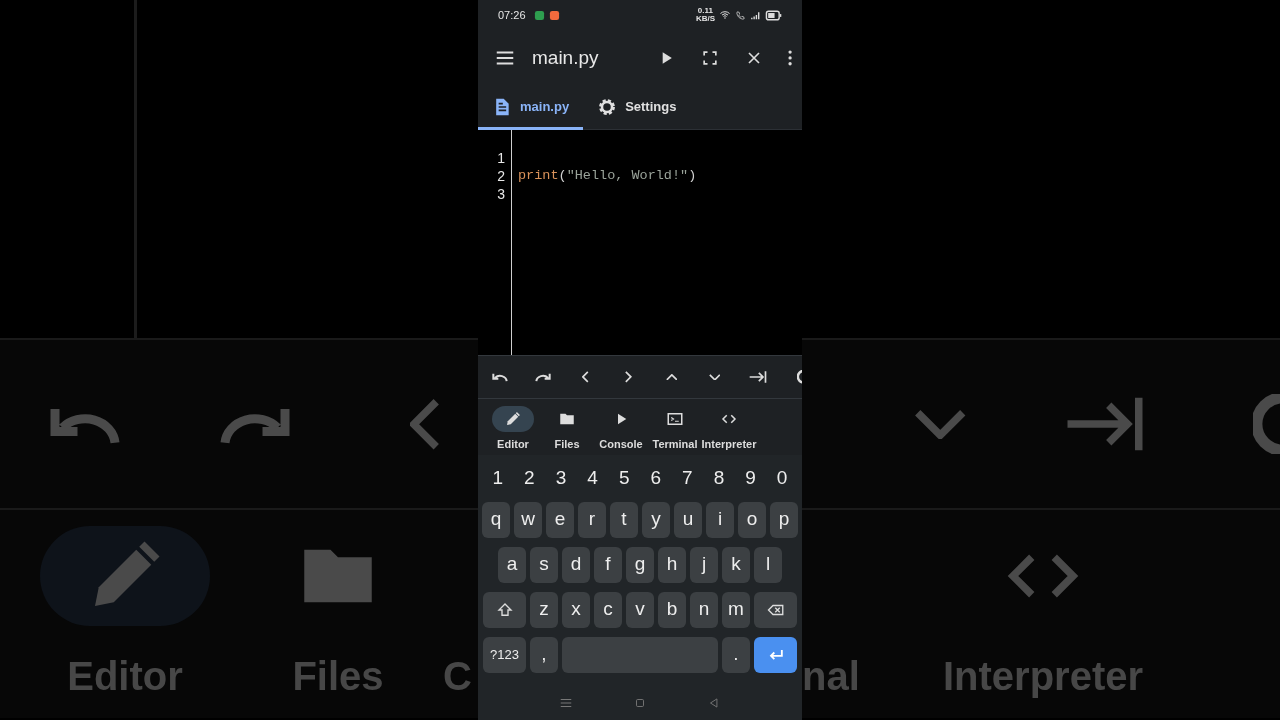 The width and height of the screenshot is (1280, 720). What do you see at coordinates (496, 519) in the screenshot?
I see `letter-key: q` at bounding box center [496, 519].